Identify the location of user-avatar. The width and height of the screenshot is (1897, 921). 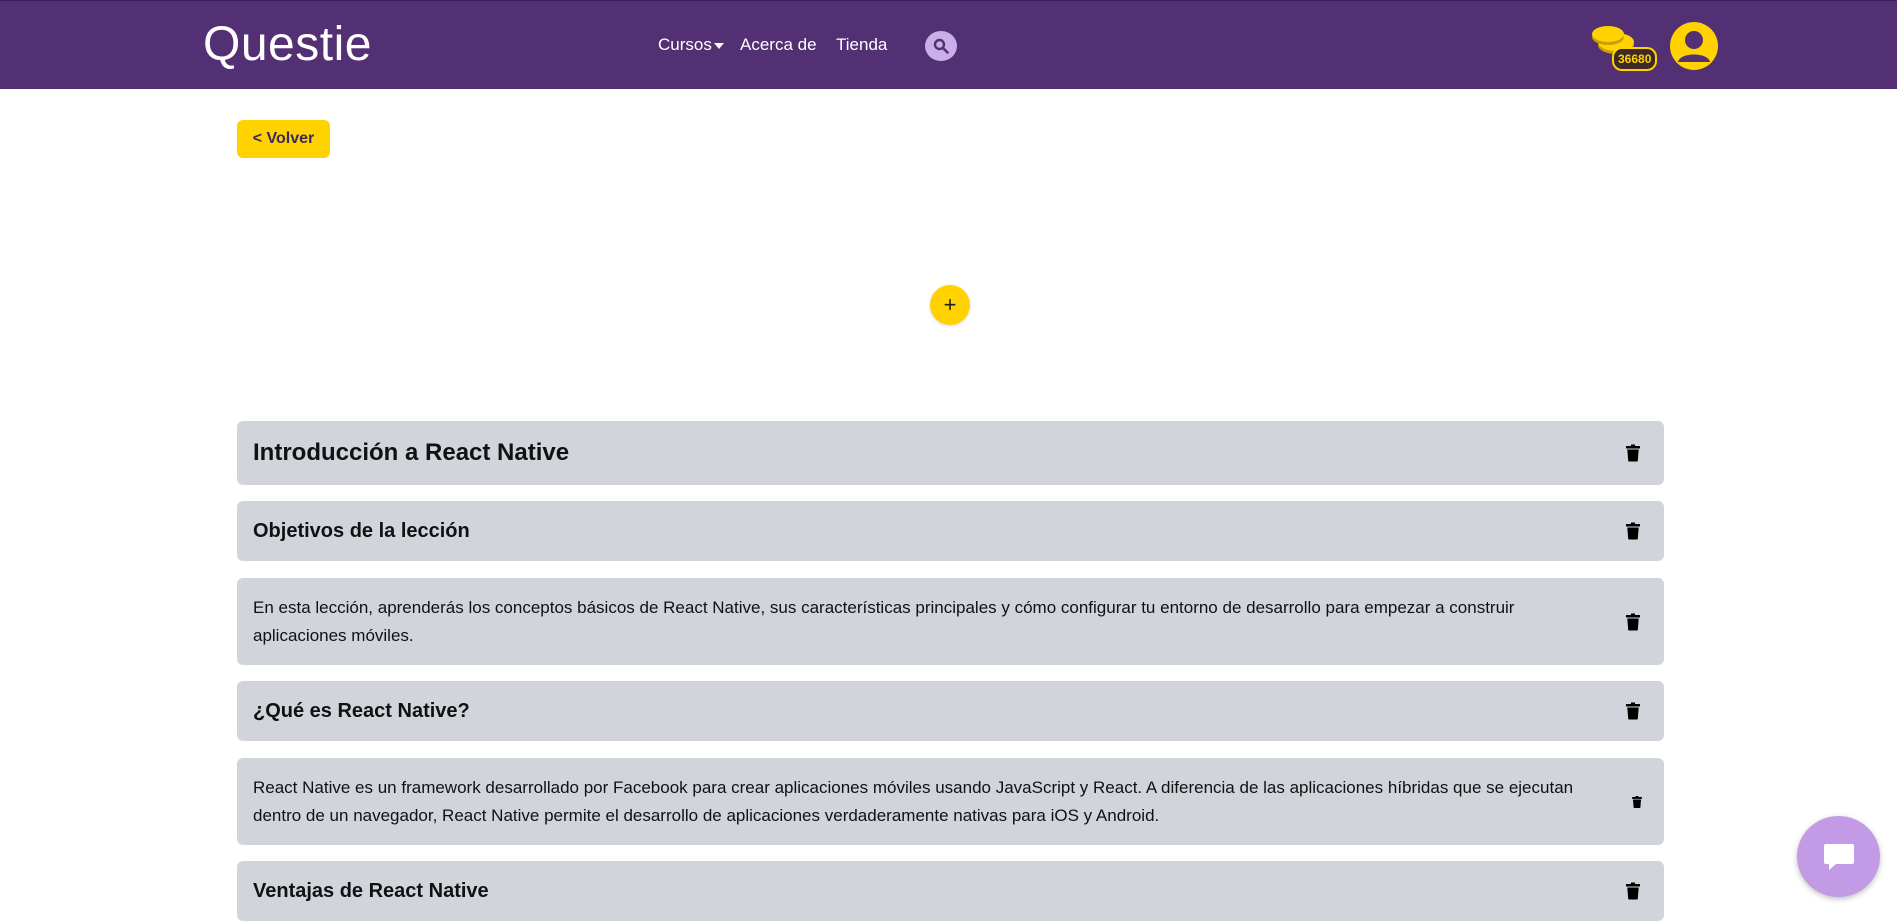
(1694, 46).